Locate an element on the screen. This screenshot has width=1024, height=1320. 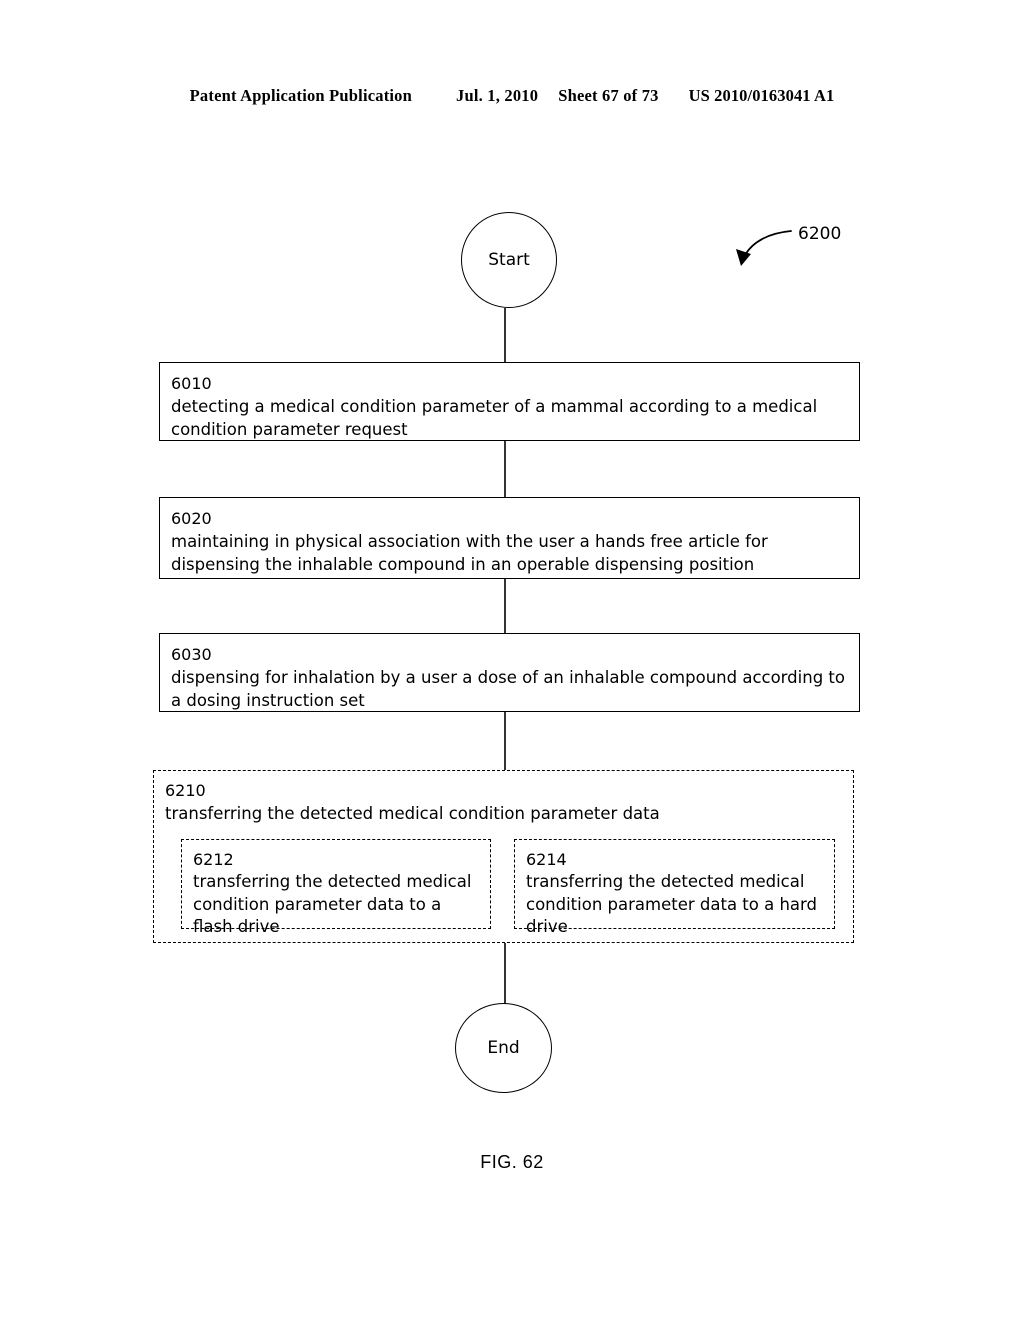
start-node: Start is located at coordinates (509, 260).